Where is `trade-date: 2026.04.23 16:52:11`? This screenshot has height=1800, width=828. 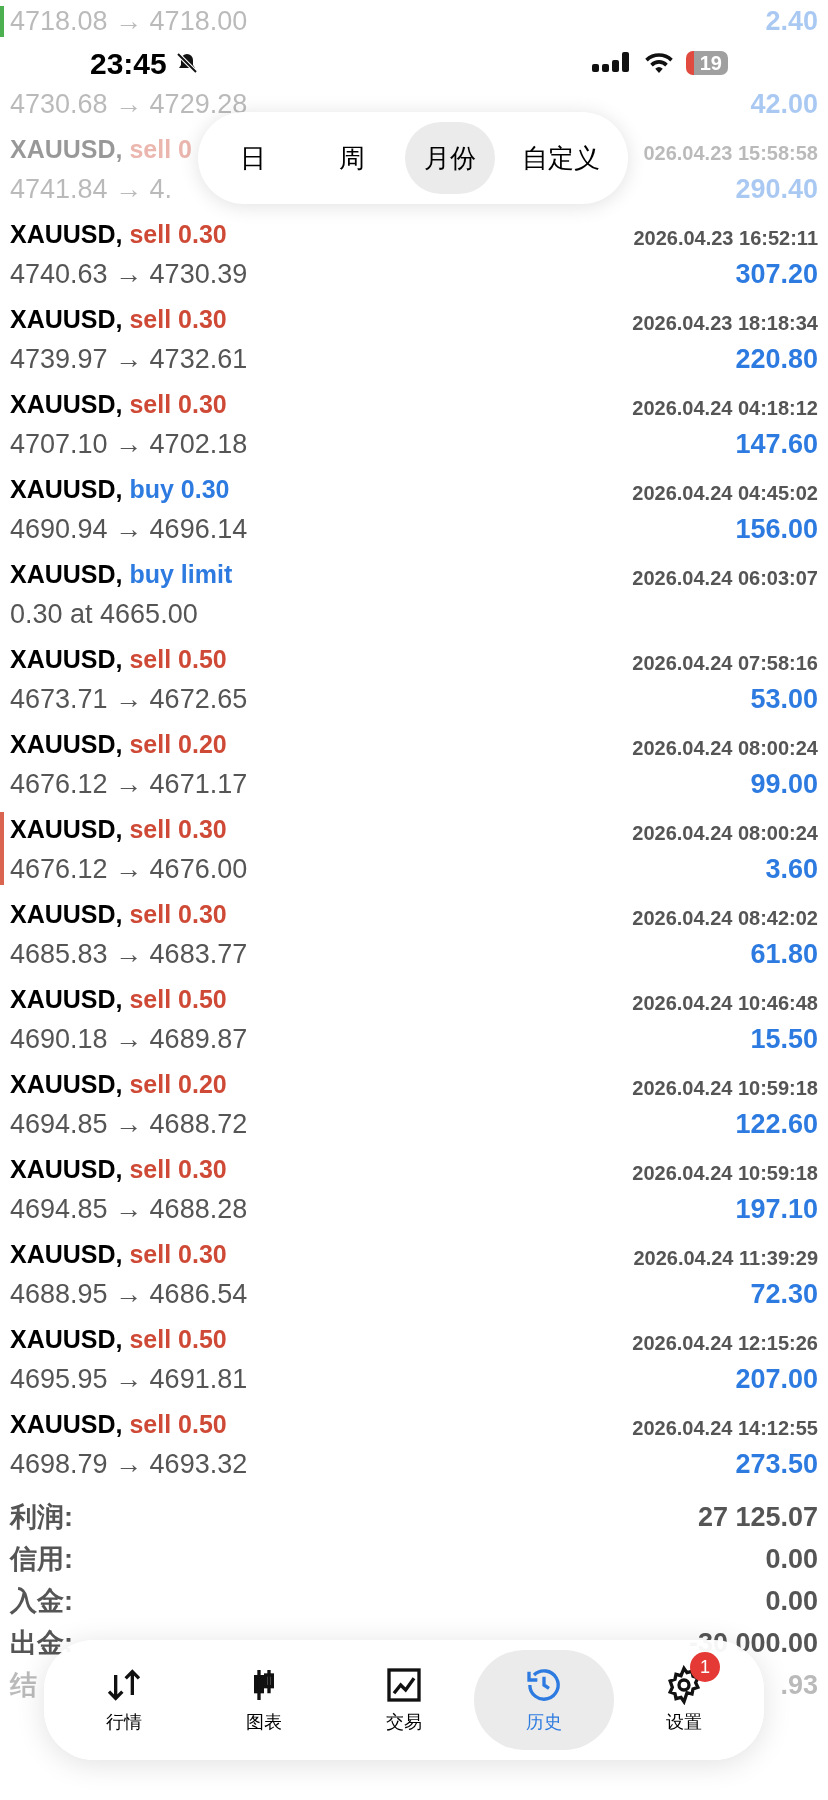 trade-date: 2026.04.23 16:52:11 is located at coordinates (725, 238).